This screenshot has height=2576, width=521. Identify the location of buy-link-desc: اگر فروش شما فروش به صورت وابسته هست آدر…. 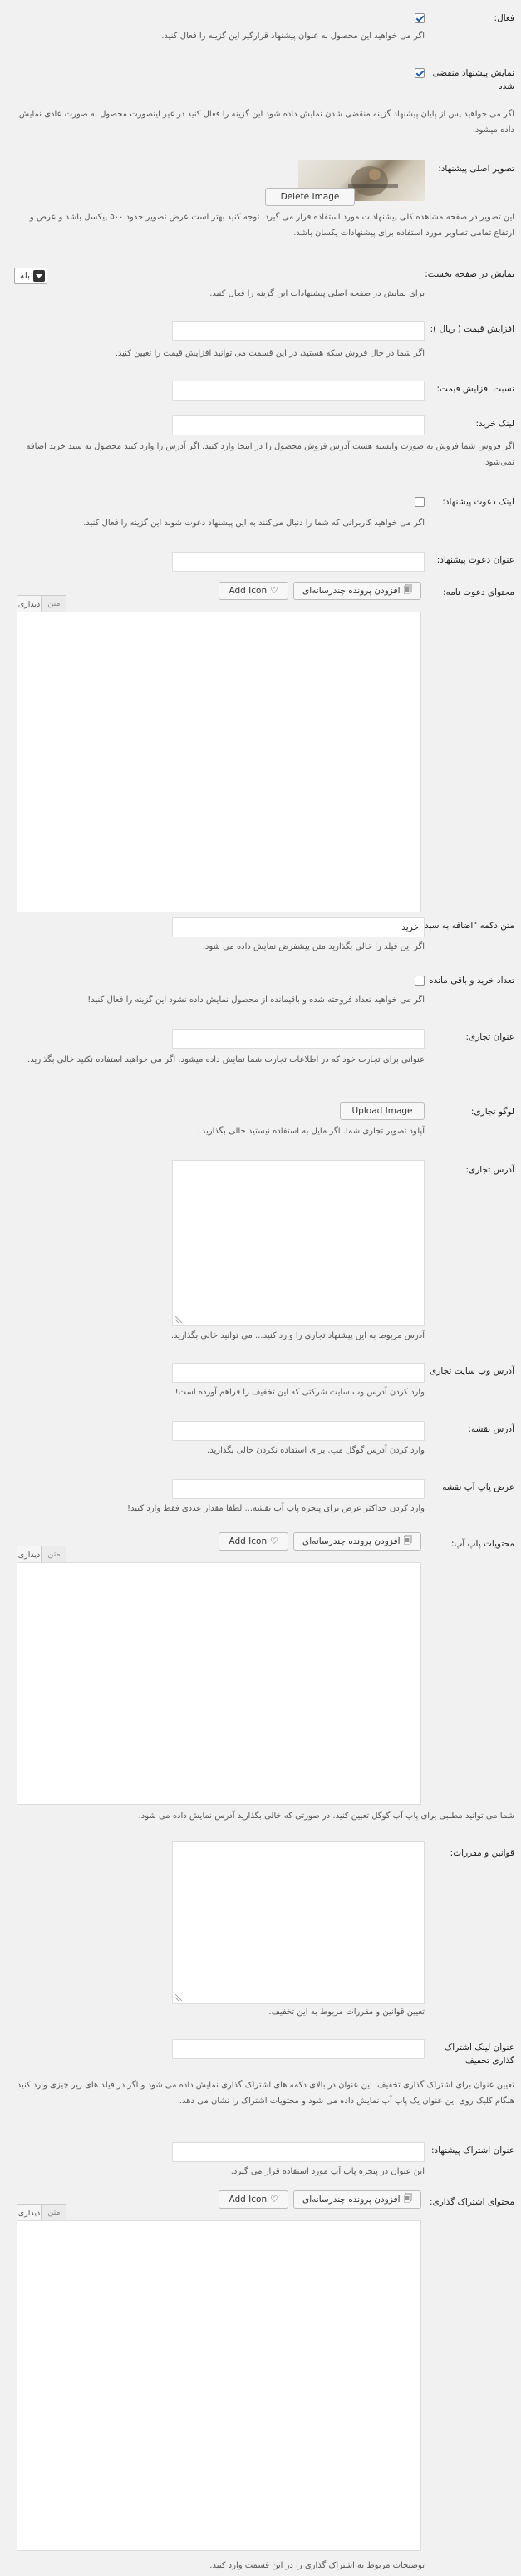
(270, 455).